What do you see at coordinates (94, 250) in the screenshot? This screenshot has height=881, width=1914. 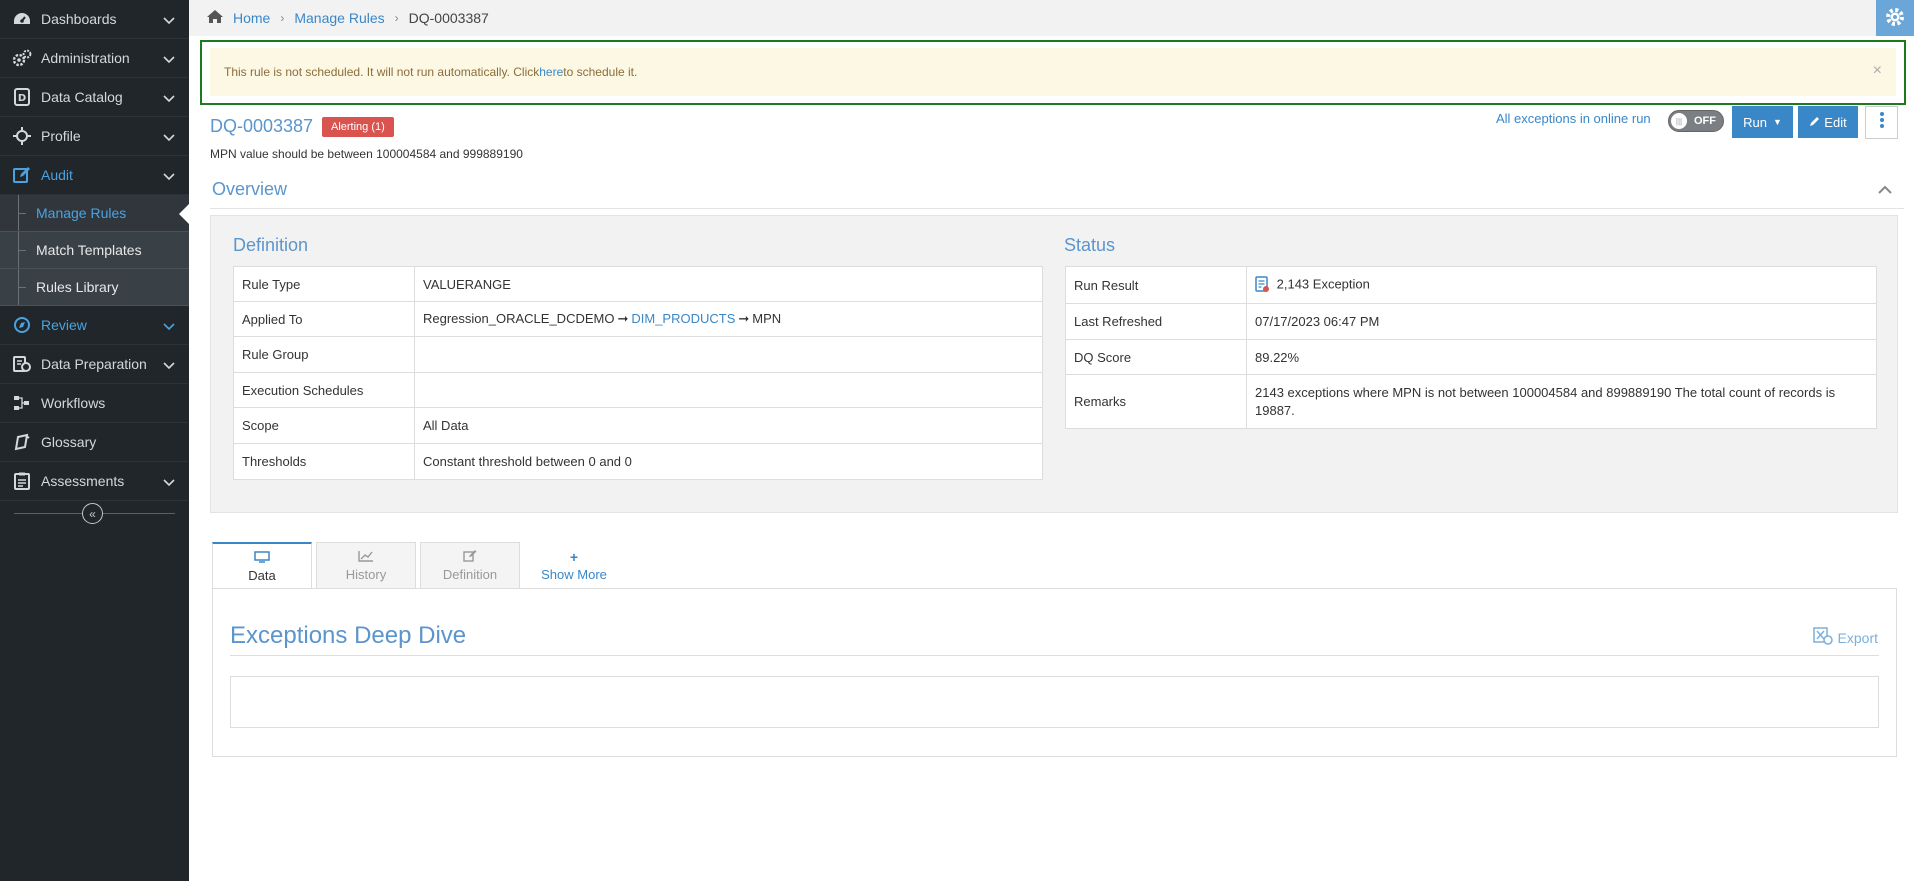 I see `sidebar-subitem-match-templates: Match Templates` at bounding box center [94, 250].